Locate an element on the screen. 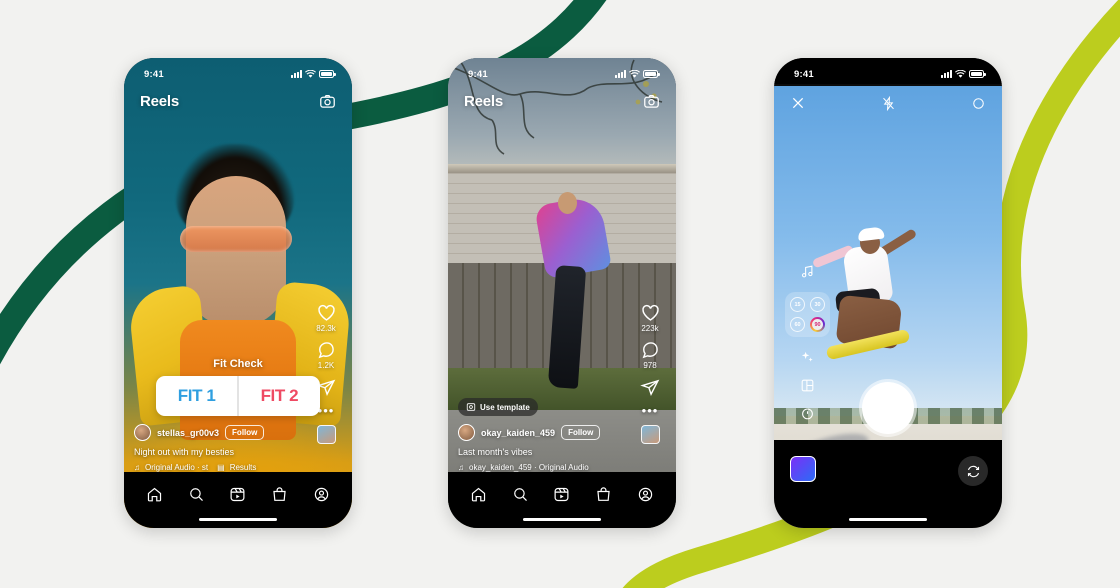 The height and width of the screenshot is (588, 1120). comment-icon is located at coordinates (326, 350).